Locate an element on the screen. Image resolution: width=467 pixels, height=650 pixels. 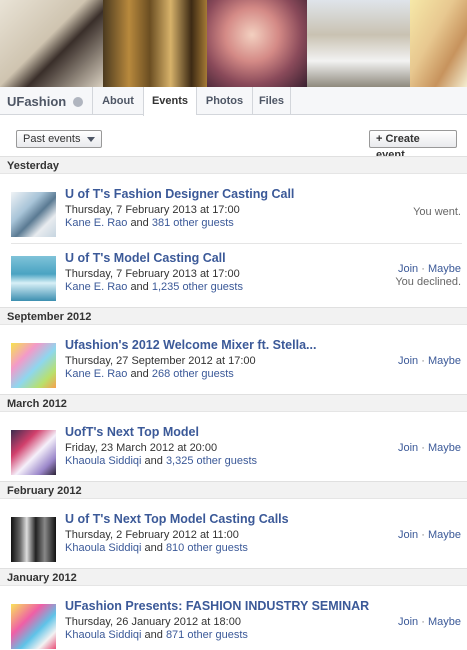
chevron-down-icon is located at coordinates (91, 139).